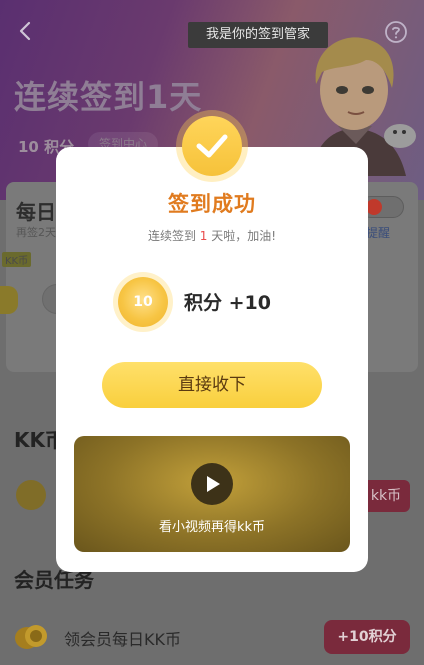 Image resolution: width=424 pixels, height=665 pixels. I want to click on remind-label: 提醒, so click(378, 233).